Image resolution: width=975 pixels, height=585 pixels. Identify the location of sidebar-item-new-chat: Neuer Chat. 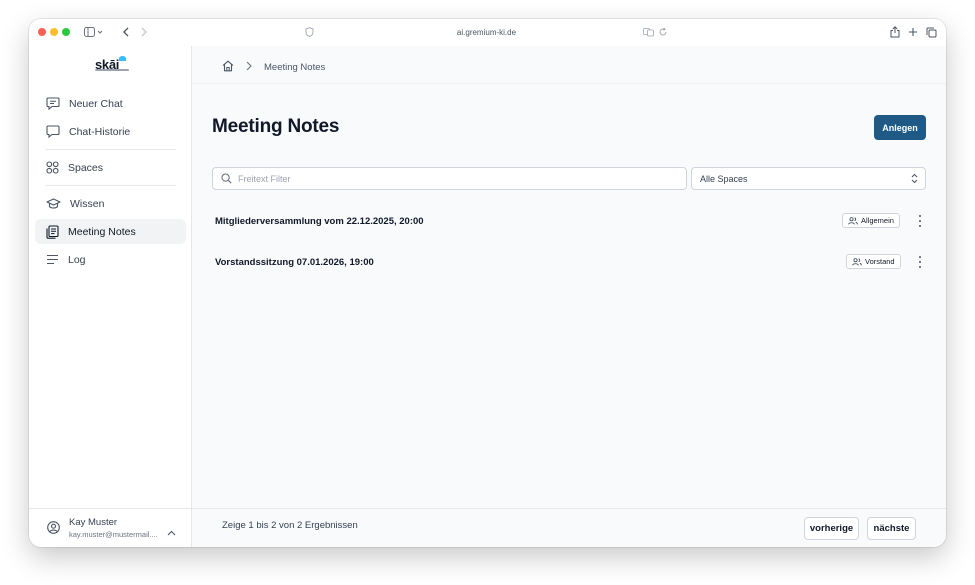
(110, 103).